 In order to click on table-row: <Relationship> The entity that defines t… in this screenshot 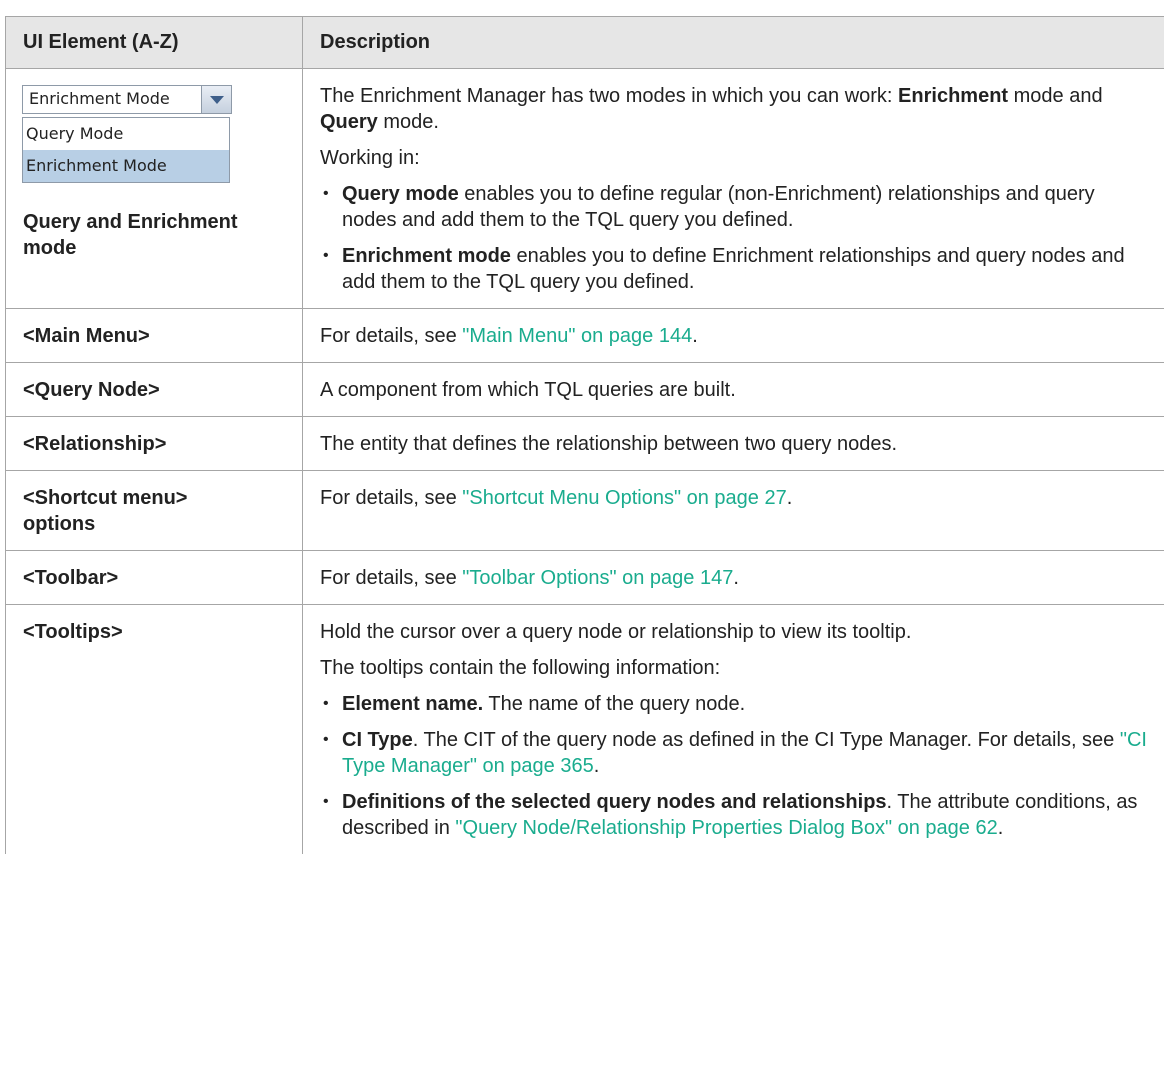, I will do `click(584, 443)`.